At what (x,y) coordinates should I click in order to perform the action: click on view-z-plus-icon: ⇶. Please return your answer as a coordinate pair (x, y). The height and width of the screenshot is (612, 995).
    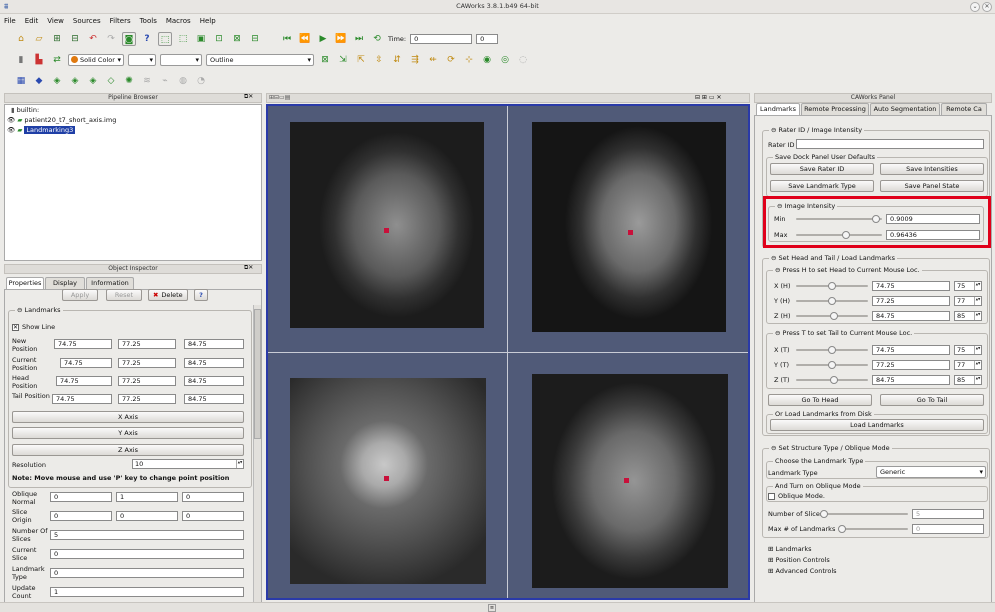
    Looking at the image, I should click on (415, 60).